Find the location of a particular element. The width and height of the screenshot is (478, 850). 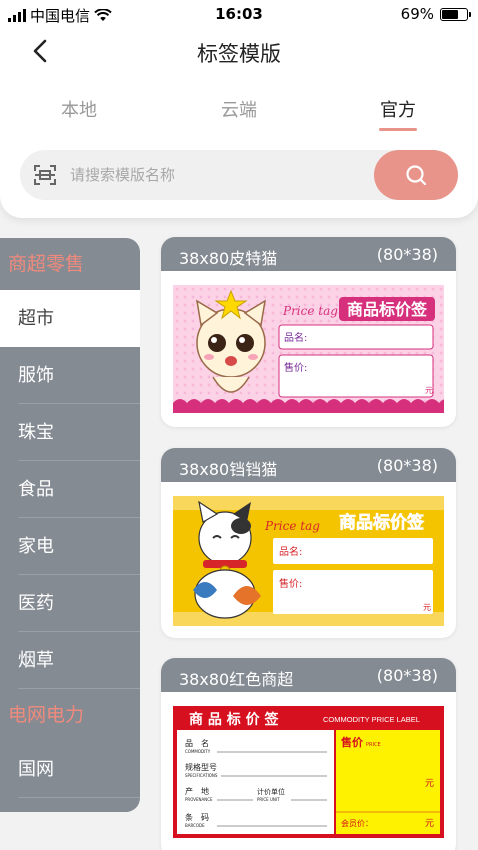

label-member-price: 会员价： is located at coordinates (357, 823).